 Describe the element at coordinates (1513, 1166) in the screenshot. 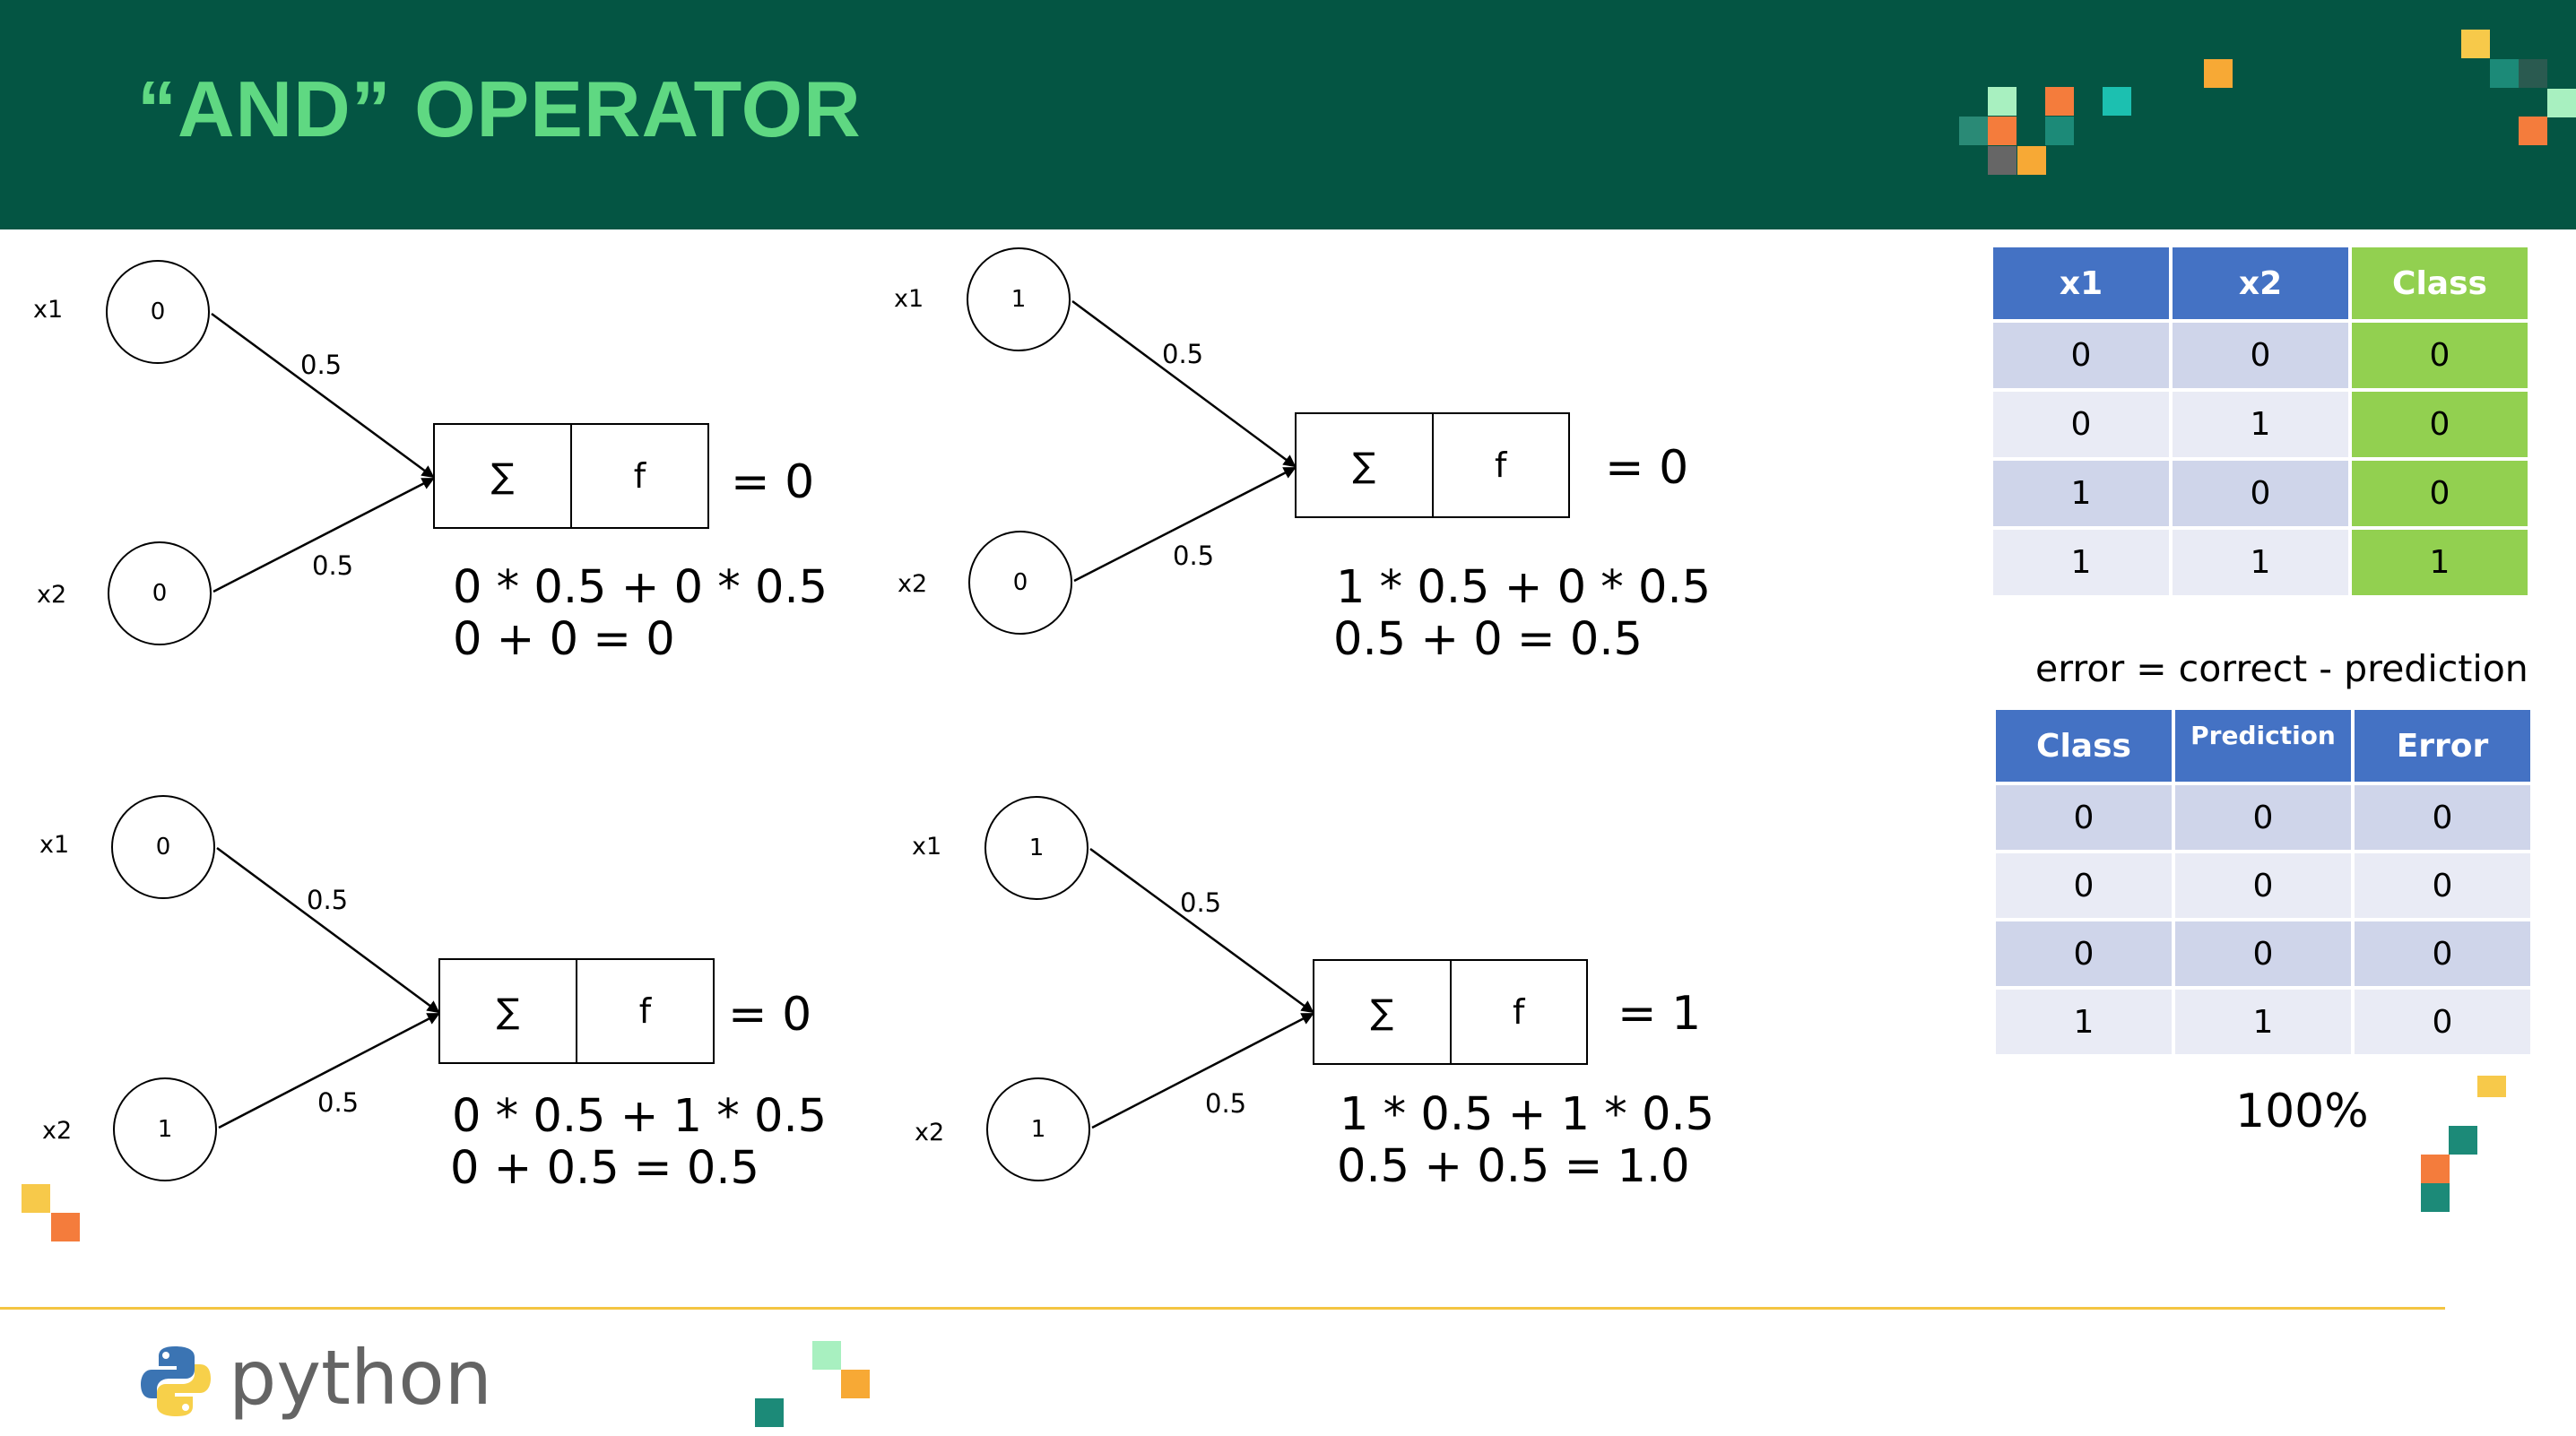

I see `calculation-line: 0.5 + 0.5 = 1.0` at that location.